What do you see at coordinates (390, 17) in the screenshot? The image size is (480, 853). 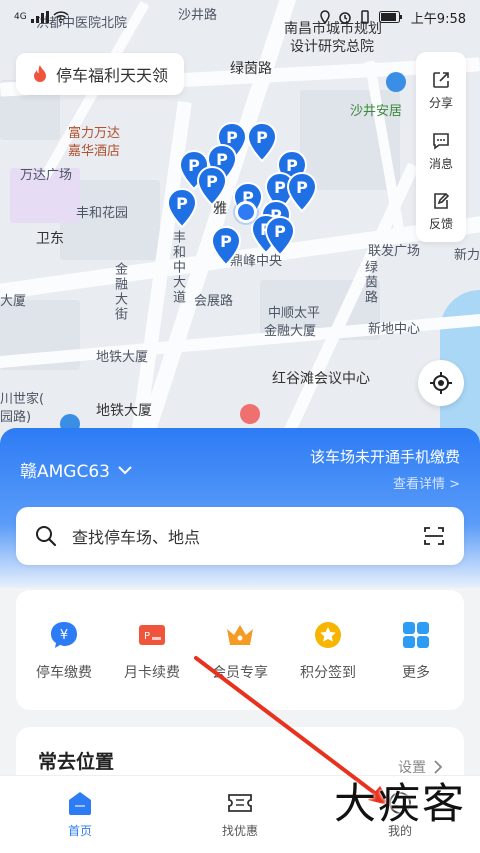 I see `battery-icon` at bounding box center [390, 17].